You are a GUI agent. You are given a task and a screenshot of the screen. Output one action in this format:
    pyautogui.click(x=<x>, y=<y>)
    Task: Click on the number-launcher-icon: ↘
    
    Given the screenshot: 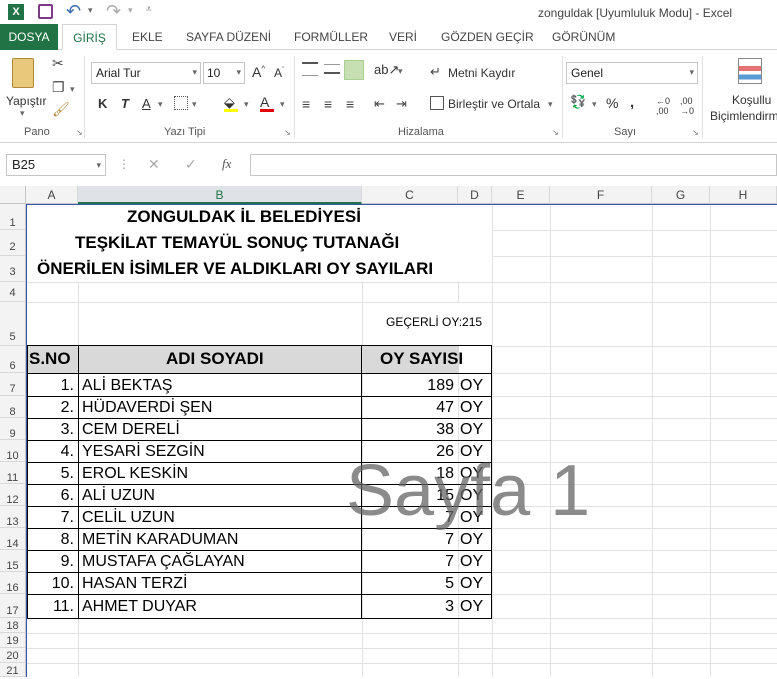 What is the action you would take?
    pyautogui.click(x=695, y=132)
    